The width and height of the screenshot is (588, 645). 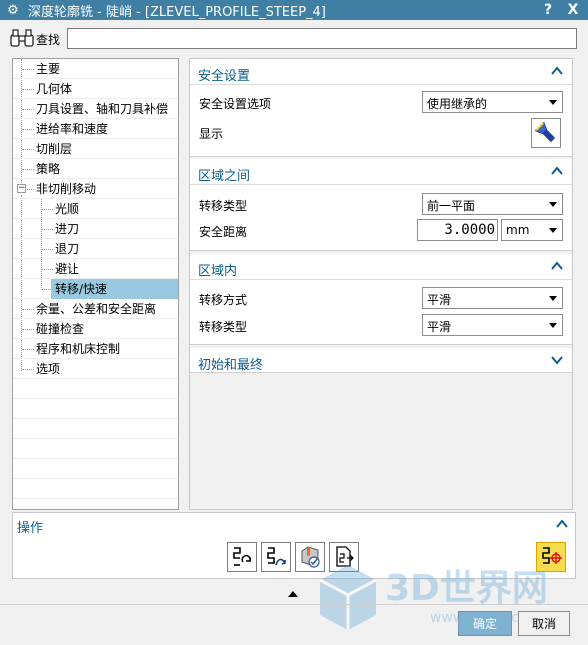 I want to click on regenerate-icon, so click(x=242, y=556).